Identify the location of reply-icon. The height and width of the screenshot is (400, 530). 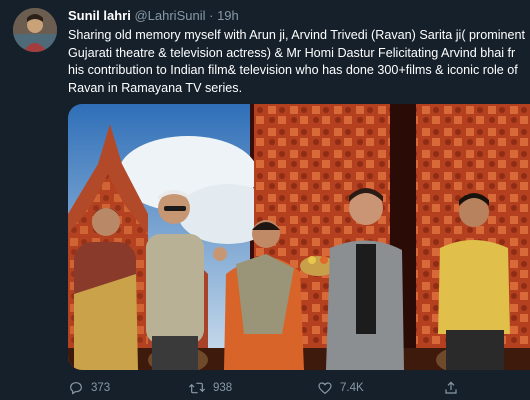
(76, 388).